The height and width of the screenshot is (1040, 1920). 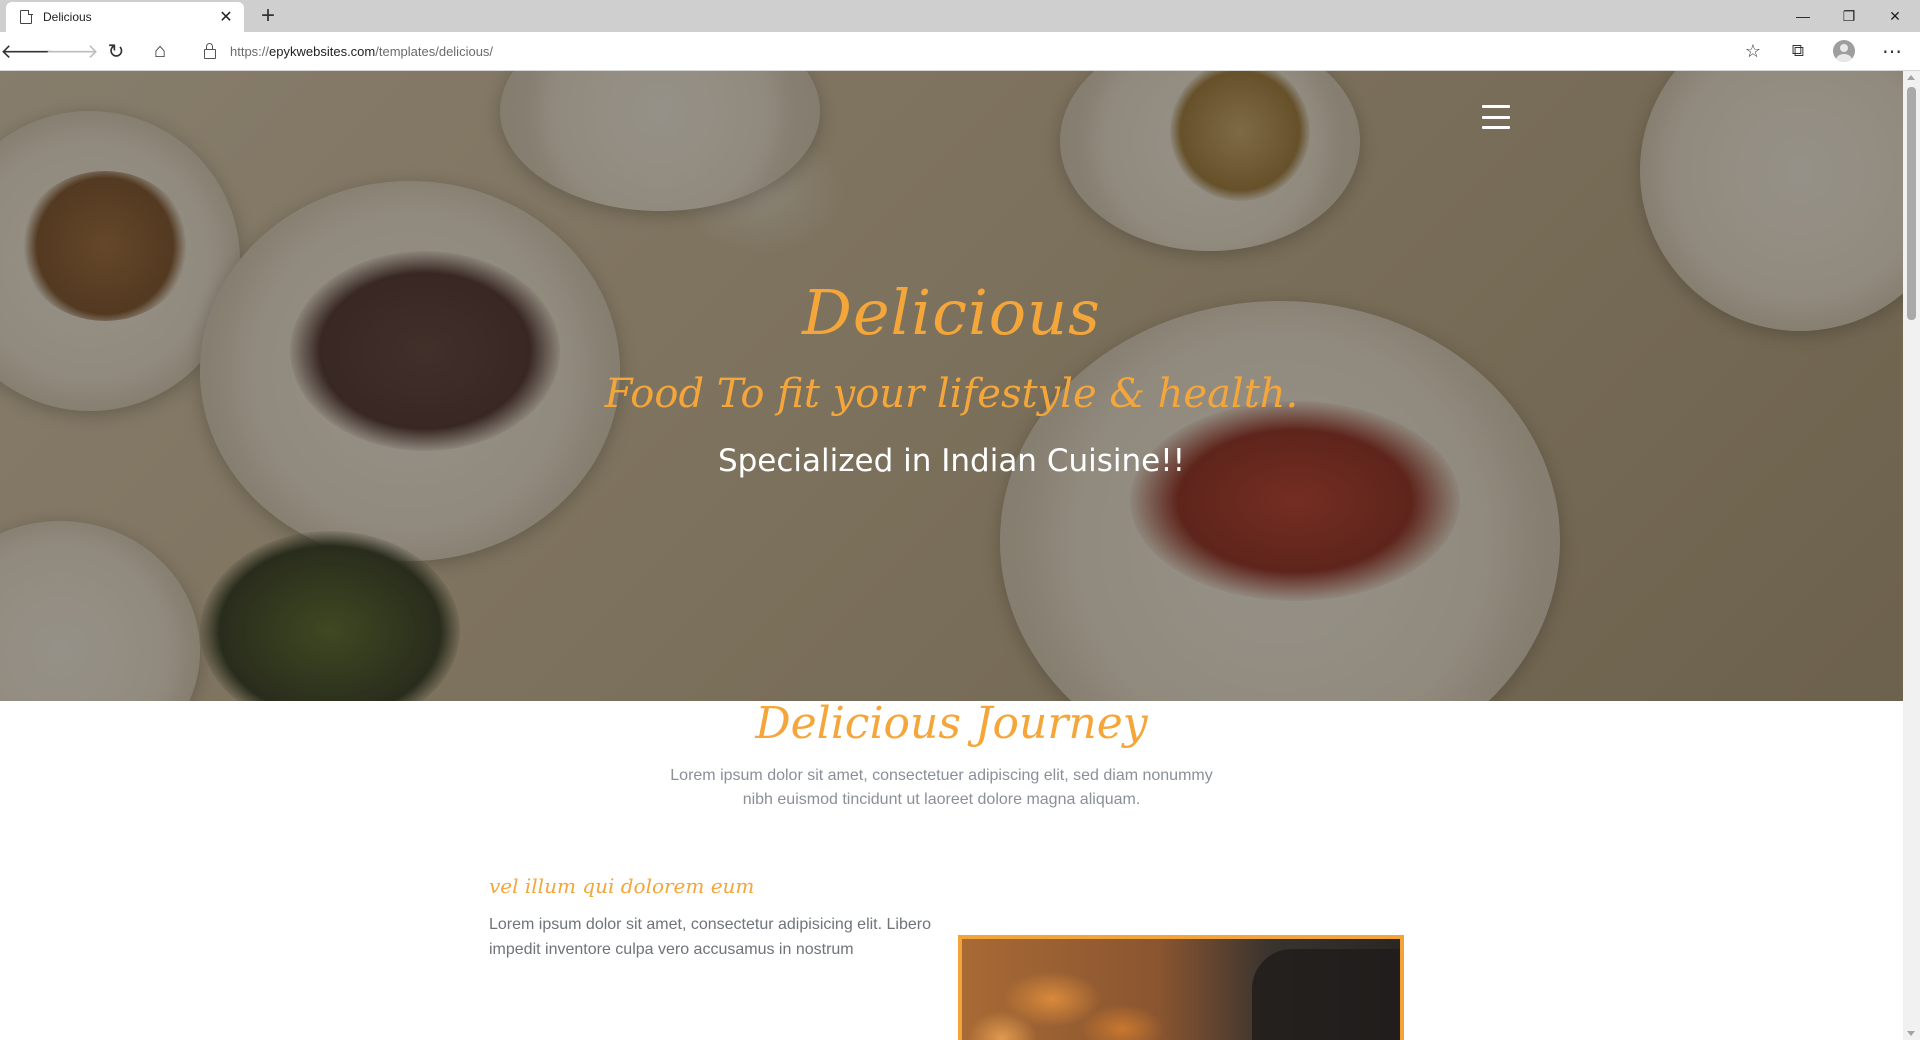 What do you see at coordinates (622, 886) in the screenshot?
I see `feature-title: vel illum qui dolorem eum` at bounding box center [622, 886].